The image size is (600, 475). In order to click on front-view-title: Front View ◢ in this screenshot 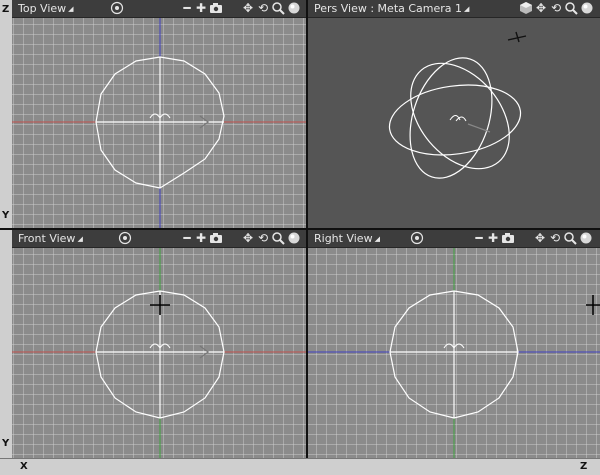, I will do `click(50, 239)`.